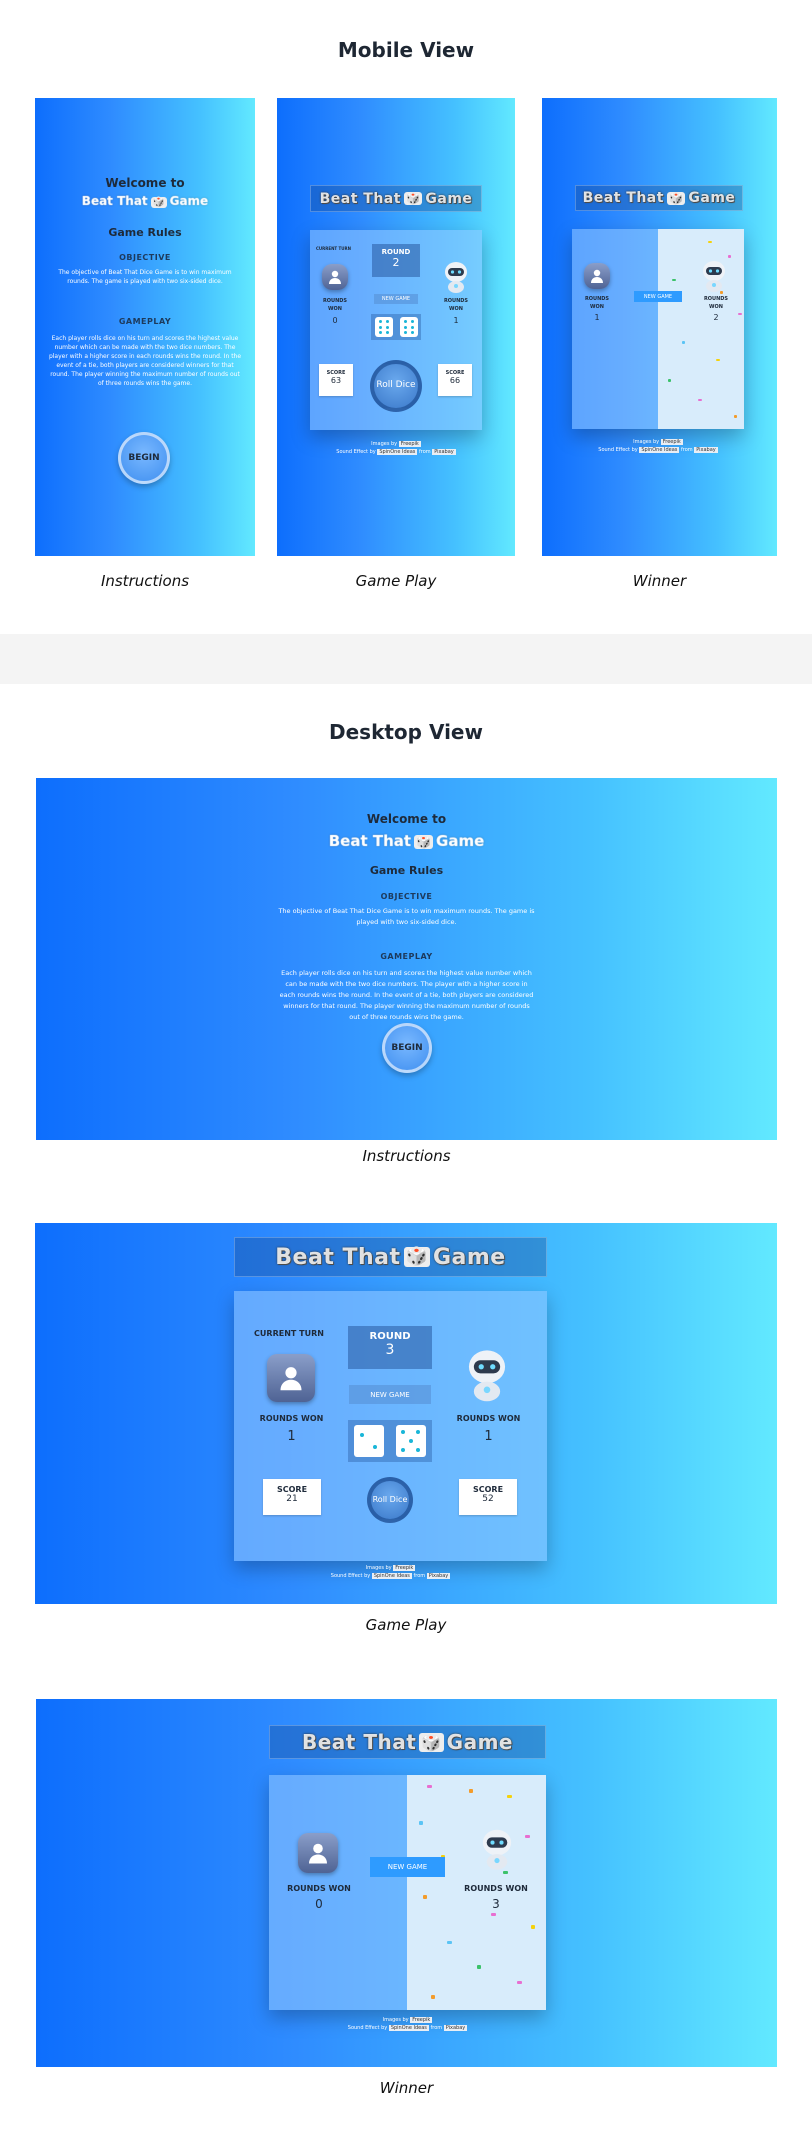 The width and height of the screenshot is (812, 2133). Describe the element at coordinates (145, 581) in the screenshot. I see `mobile-instructions-caption: Instructions` at that location.